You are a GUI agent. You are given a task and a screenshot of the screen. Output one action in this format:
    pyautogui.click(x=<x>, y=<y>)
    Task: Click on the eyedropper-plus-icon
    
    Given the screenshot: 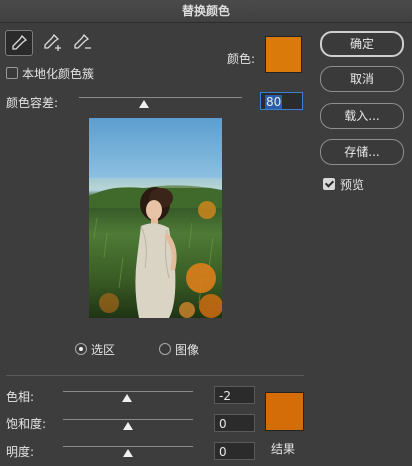 What is the action you would take?
    pyautogui.click(x=52, y=42)
    